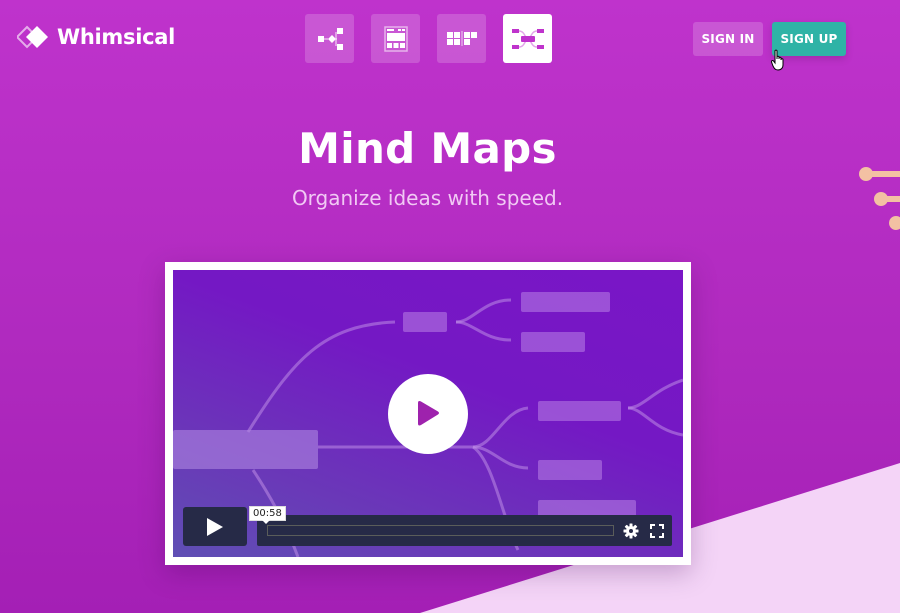 This screenshot has height=613, width=900. I want to click on mind-map-icon, so click(527, 38).